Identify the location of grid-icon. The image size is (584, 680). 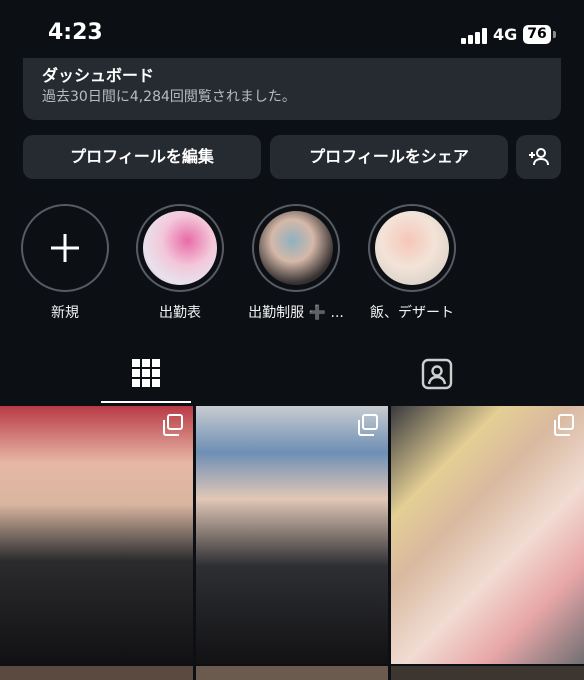
(146, 373).